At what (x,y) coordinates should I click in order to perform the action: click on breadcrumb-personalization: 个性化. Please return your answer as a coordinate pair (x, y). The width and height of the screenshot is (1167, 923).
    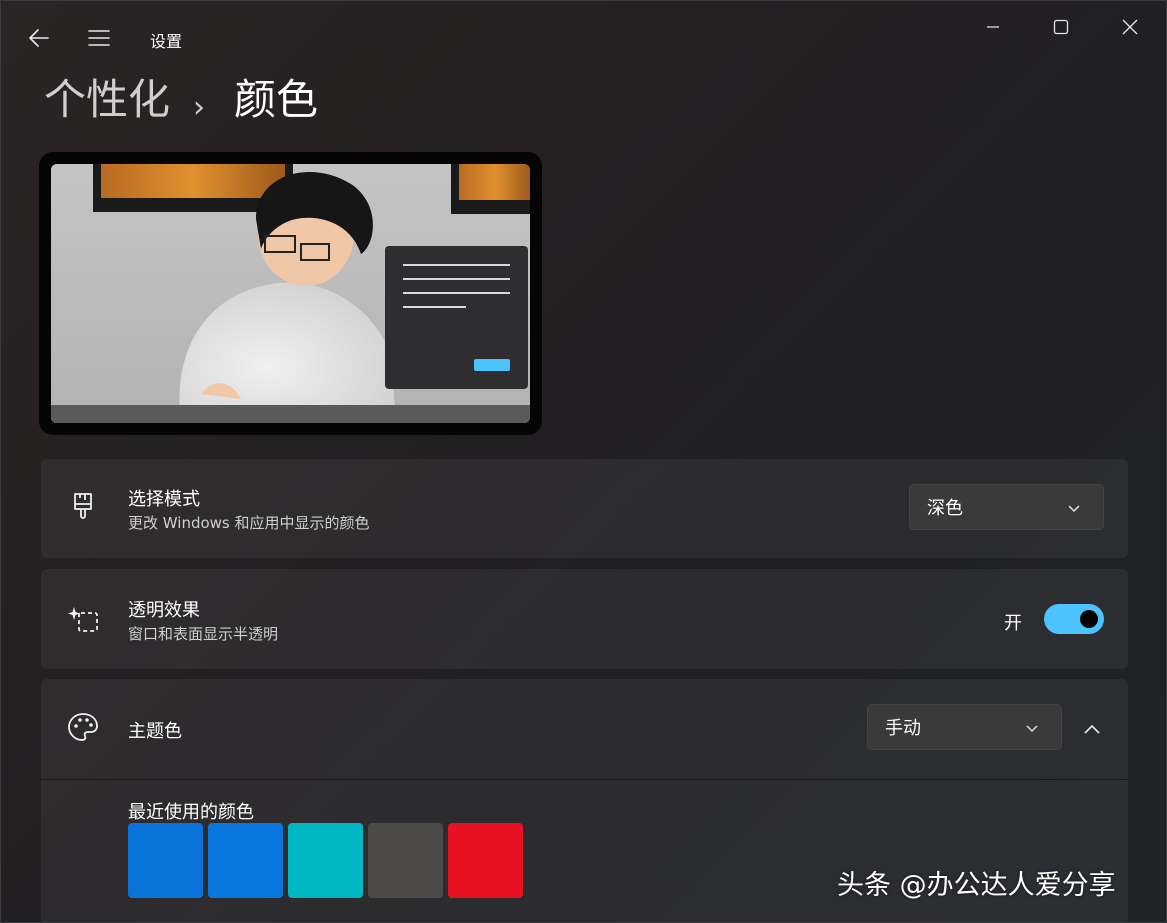
    Looking at the image, I should click on (107, 100).